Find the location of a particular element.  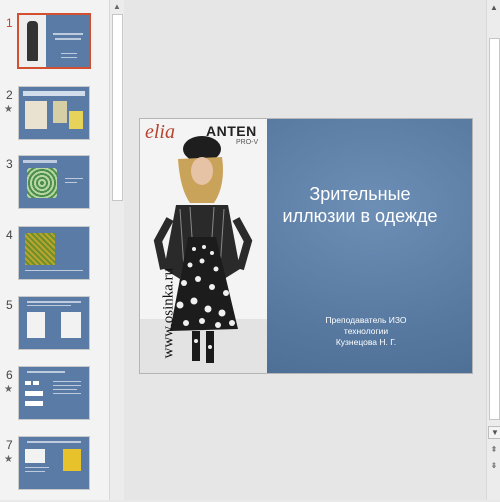

slide-thumbnail-4: 4 is located at coordinates (54, 259).